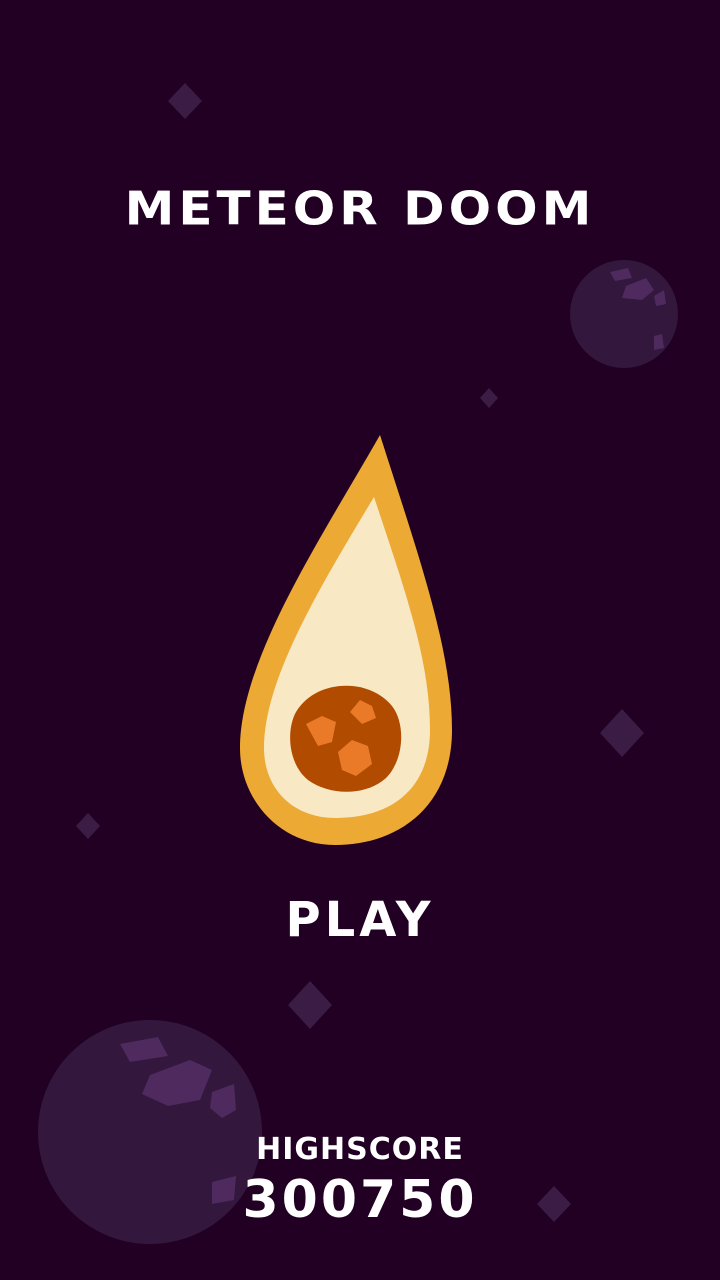 The image size is (720, 1280). What do you see at coordinates (346, 640) in the screenshot?
I see `meteor-logo` at bounding box center [346, 640].